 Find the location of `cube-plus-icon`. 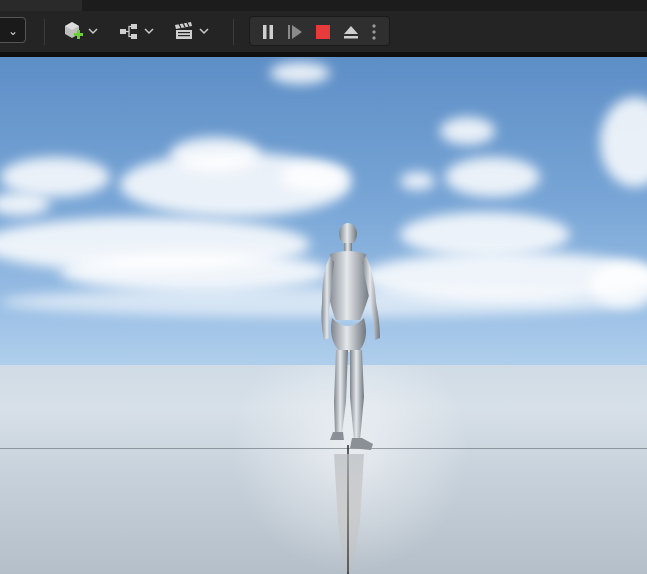

cube-plus-icon is located at coordinates (74, 30).